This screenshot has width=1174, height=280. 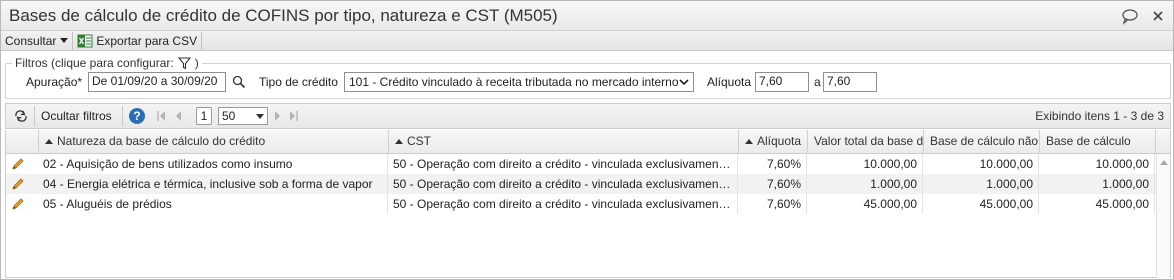 I want to click on next-page-icon, so click(x=278, y=117).